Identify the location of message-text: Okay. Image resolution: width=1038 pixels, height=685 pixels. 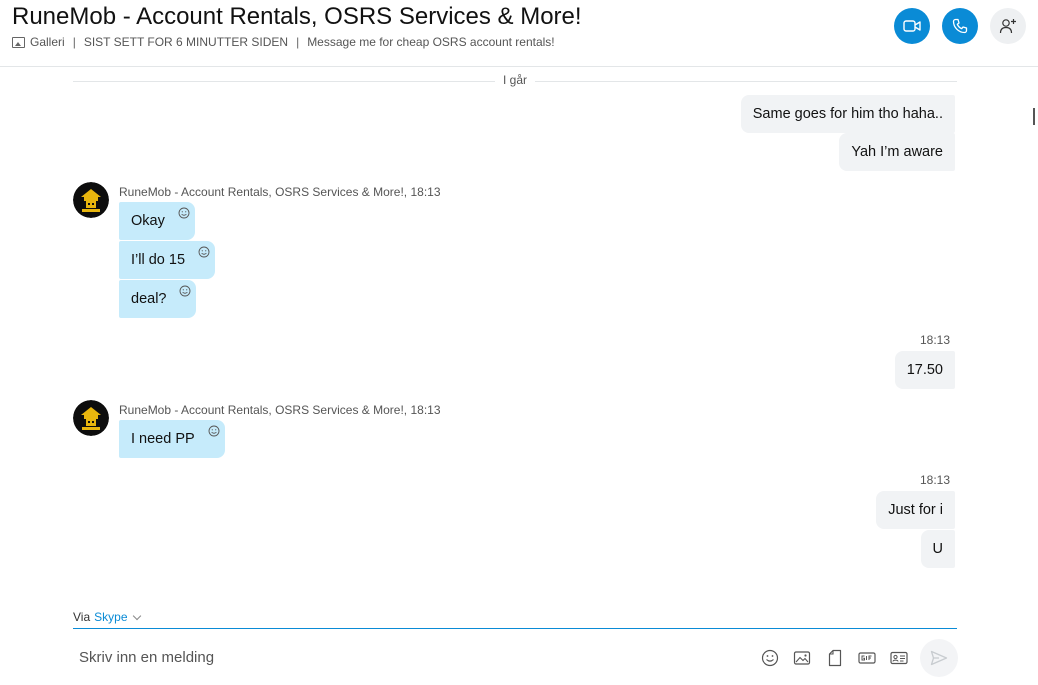
(148, 221).